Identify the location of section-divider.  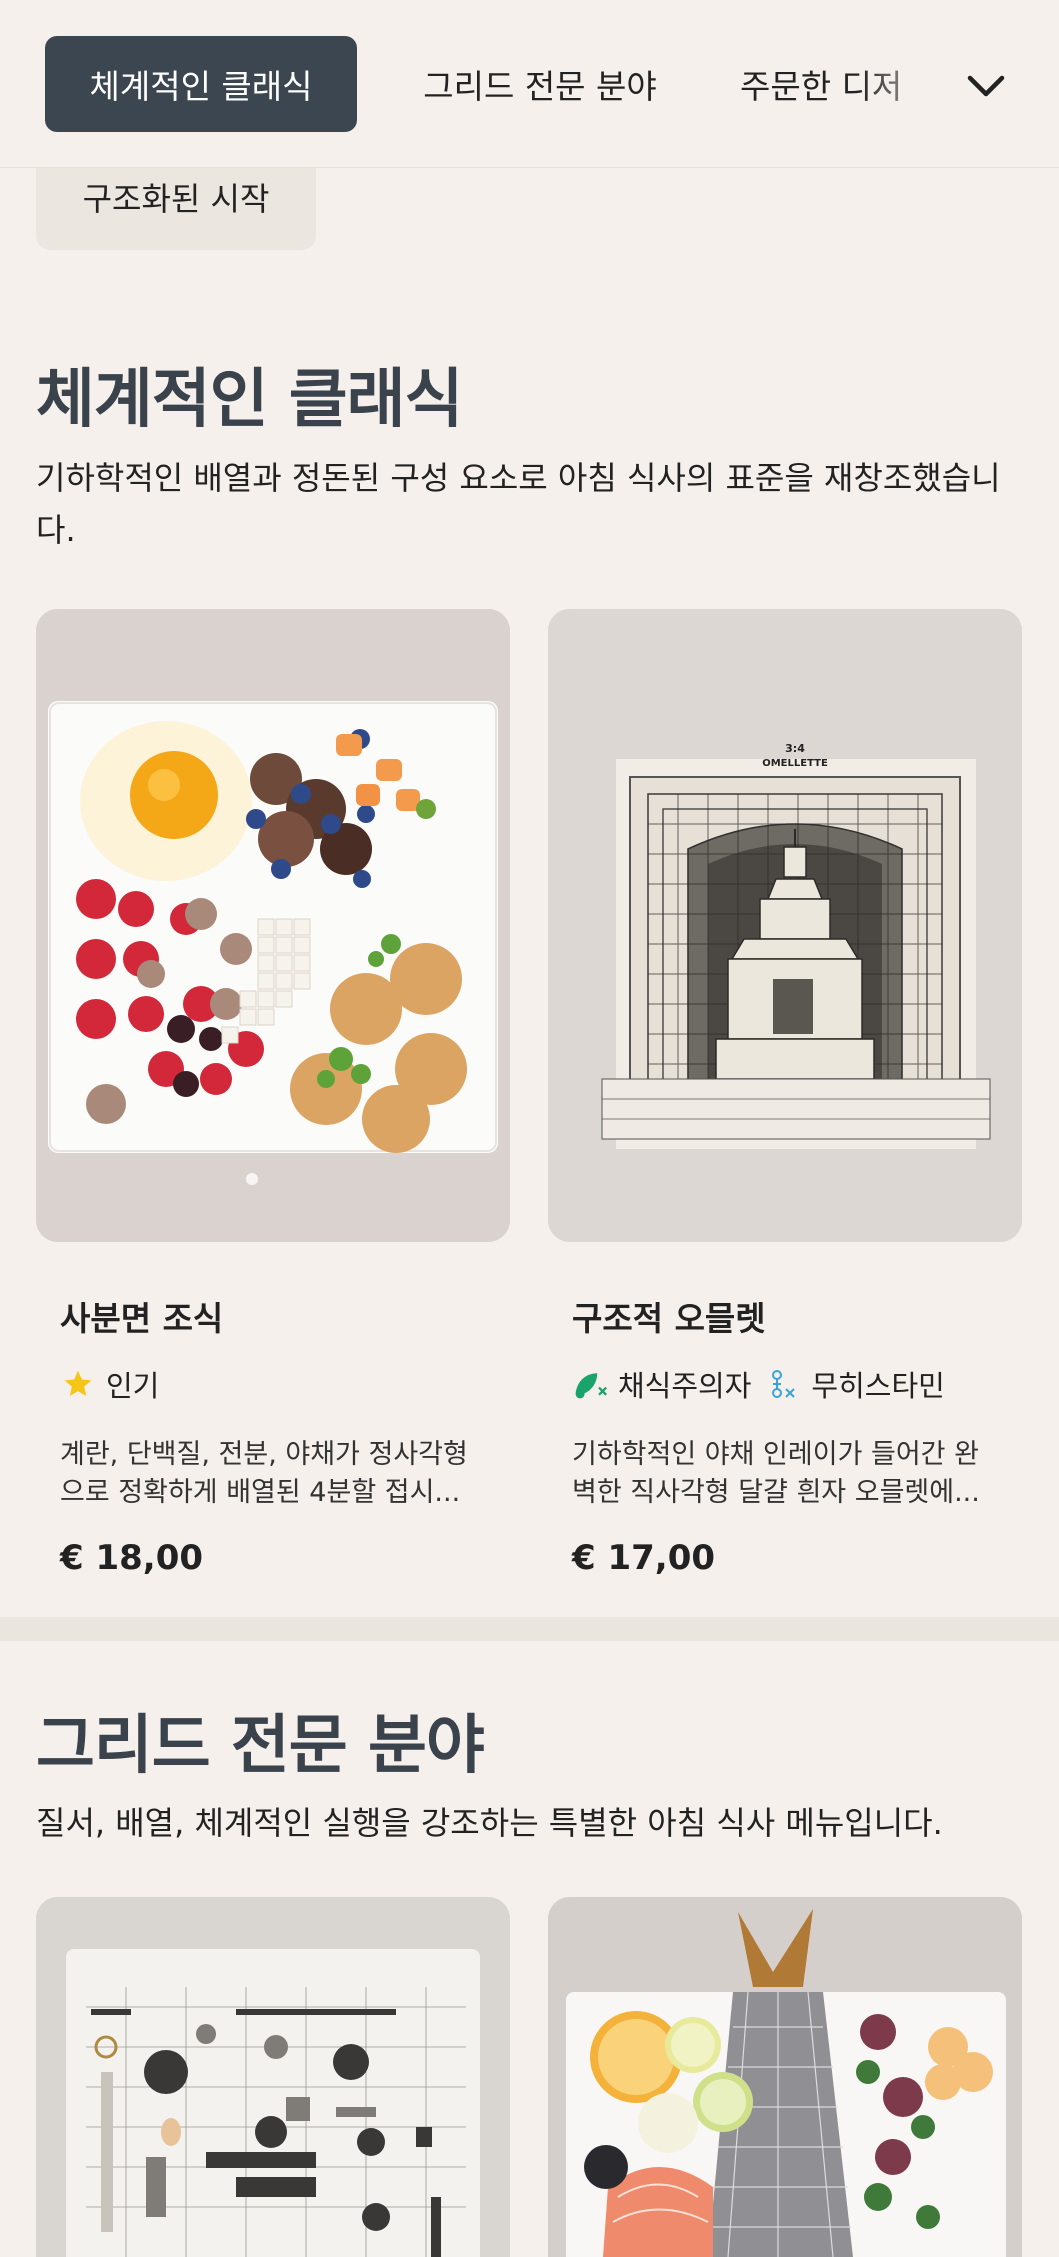
(529, 1629).